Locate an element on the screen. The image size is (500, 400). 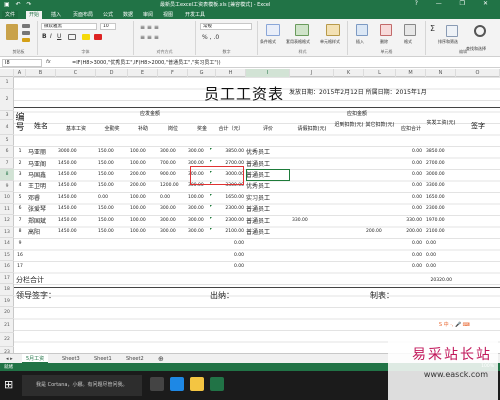
cell-other: 200.00 is located at coordinates (380, 232).